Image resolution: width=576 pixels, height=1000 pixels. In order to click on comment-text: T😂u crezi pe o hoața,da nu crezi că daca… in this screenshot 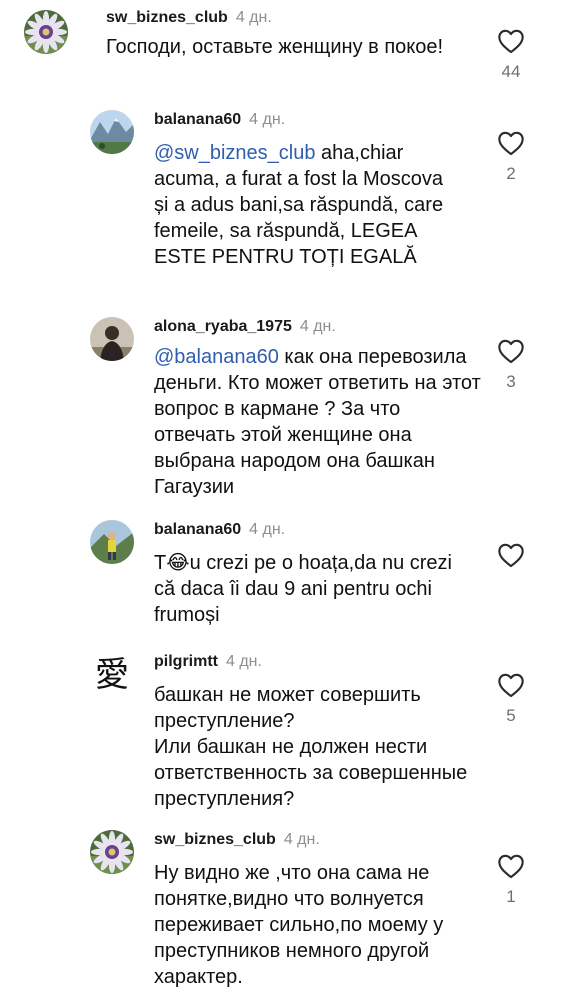, I will do `click(303, 589)`.